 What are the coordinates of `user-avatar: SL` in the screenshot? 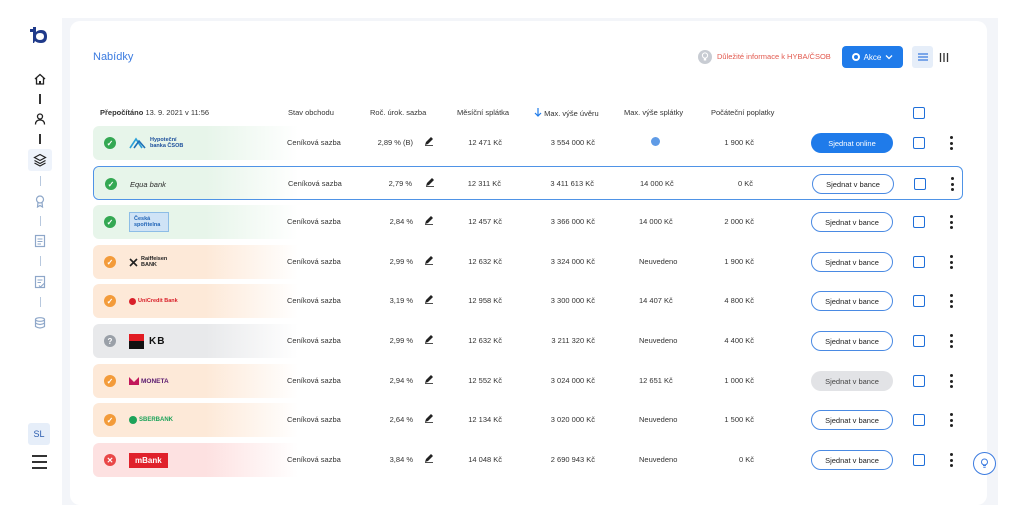 It's located at (39, 434).